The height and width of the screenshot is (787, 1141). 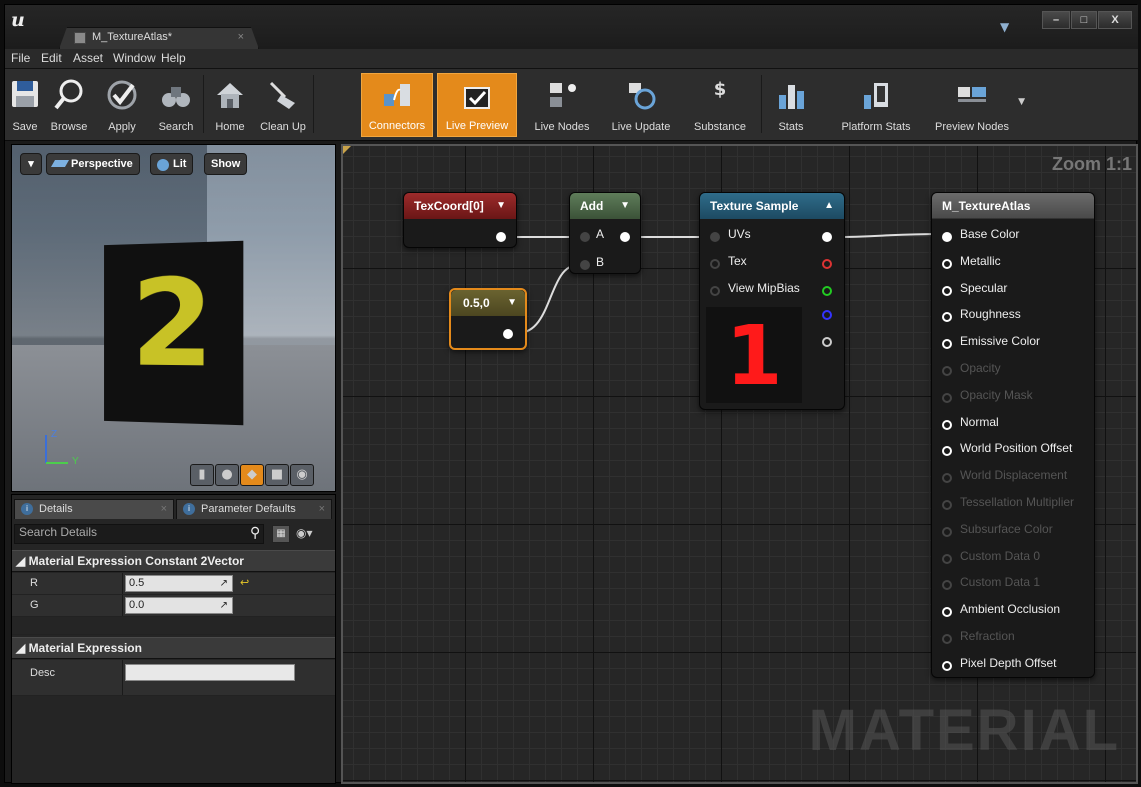 What do you see at coordinates (876, 105) in the screenshot?
I see `platform-stats-button: Platform Stats` at bounding box center [876, 105].